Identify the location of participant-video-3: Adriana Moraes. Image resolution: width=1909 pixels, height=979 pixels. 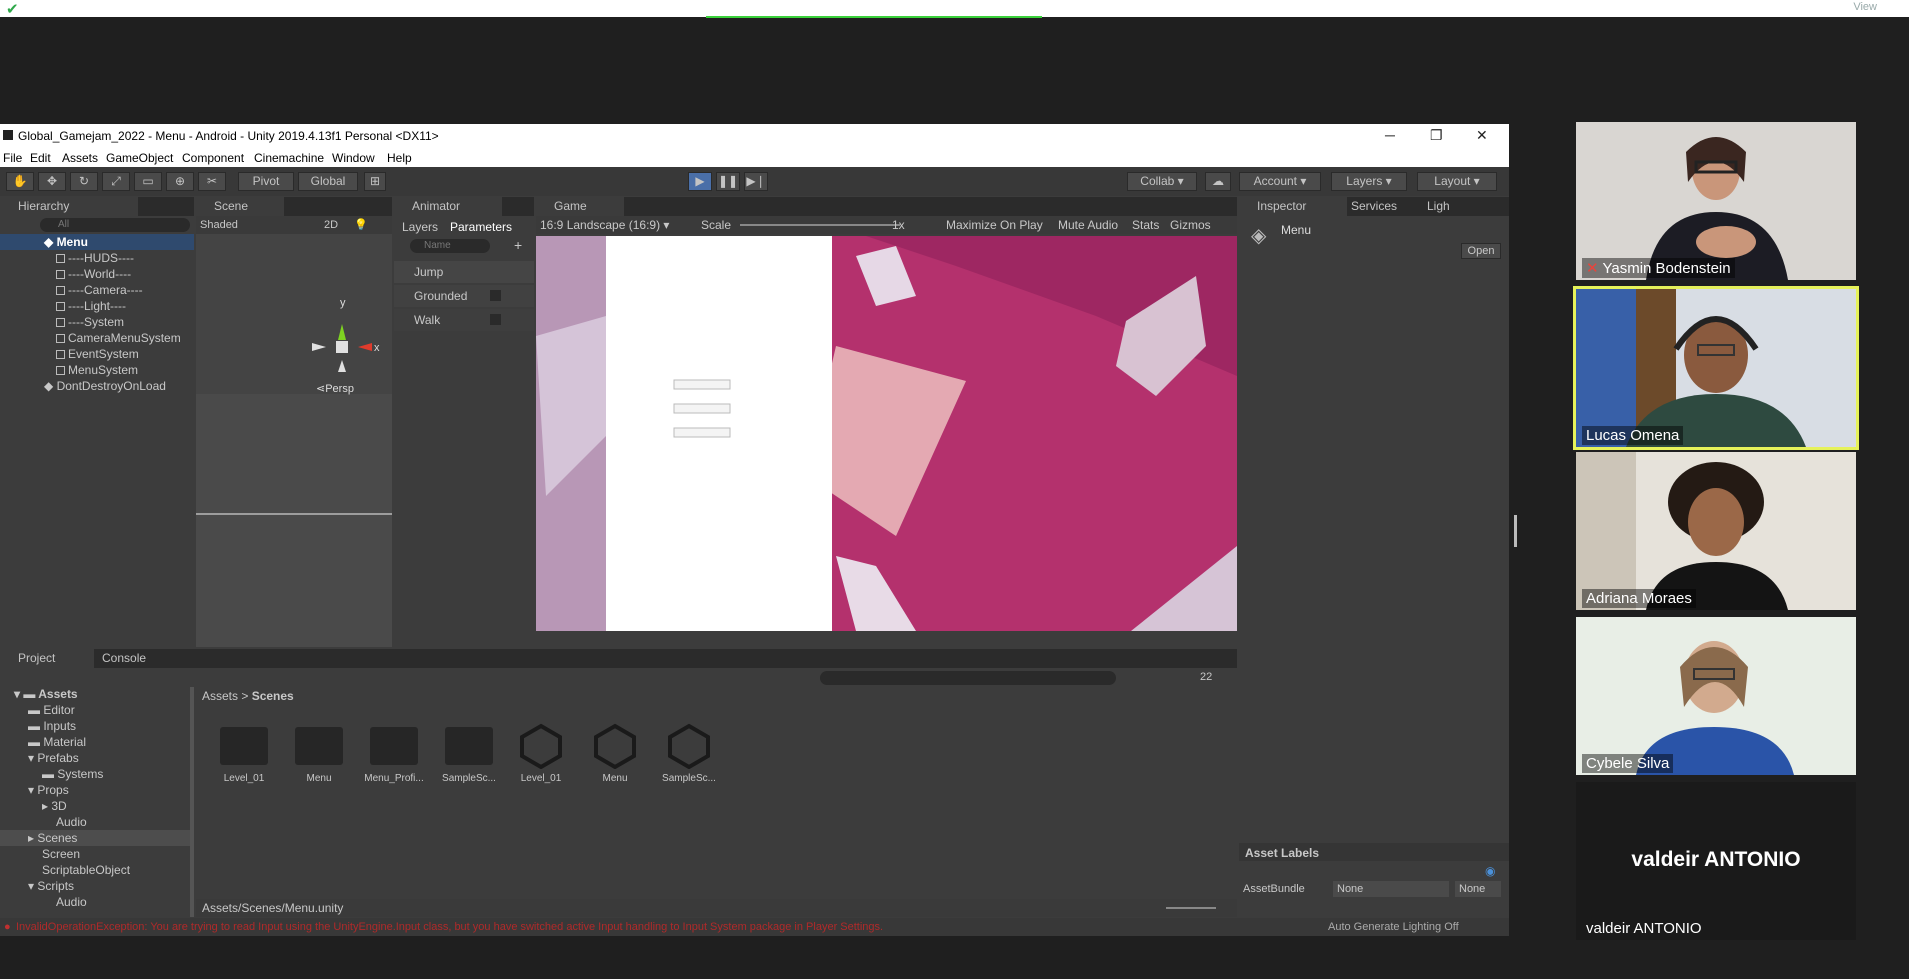
(1716, 531).